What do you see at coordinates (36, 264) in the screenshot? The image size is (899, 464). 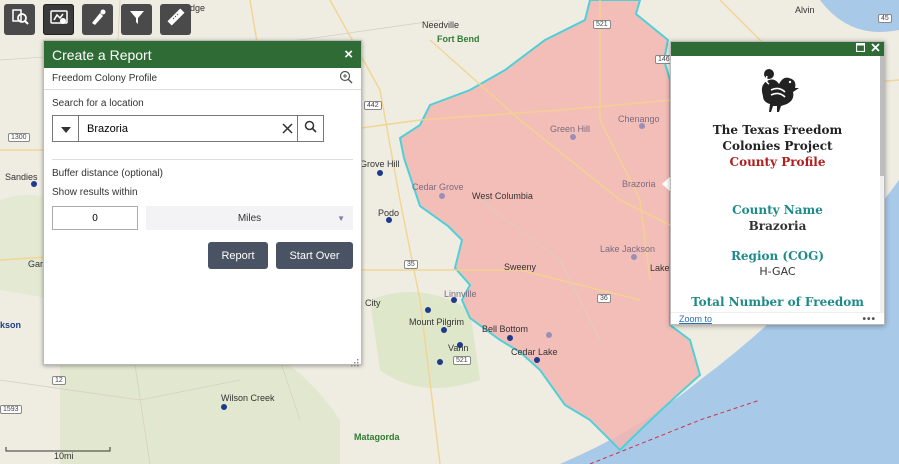 I see `map-place-label: Gar` at bounding box center [36, 264].